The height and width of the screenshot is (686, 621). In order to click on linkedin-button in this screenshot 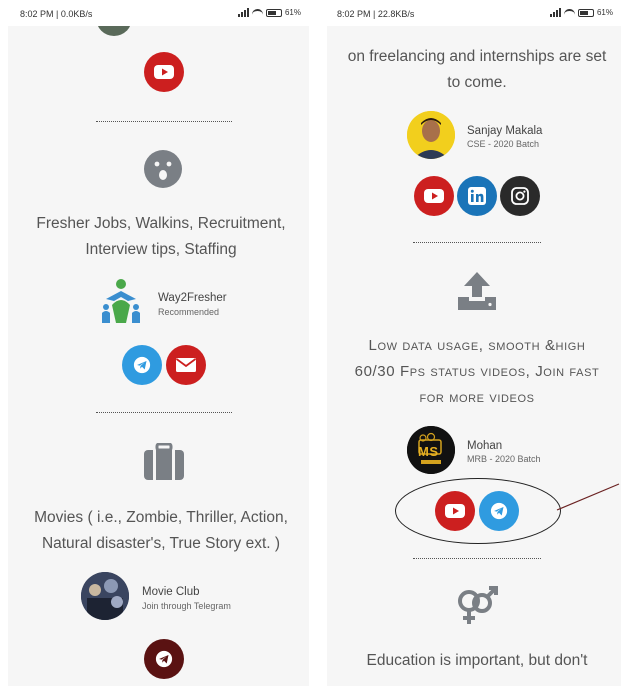, I will do `click(477, 196)`.